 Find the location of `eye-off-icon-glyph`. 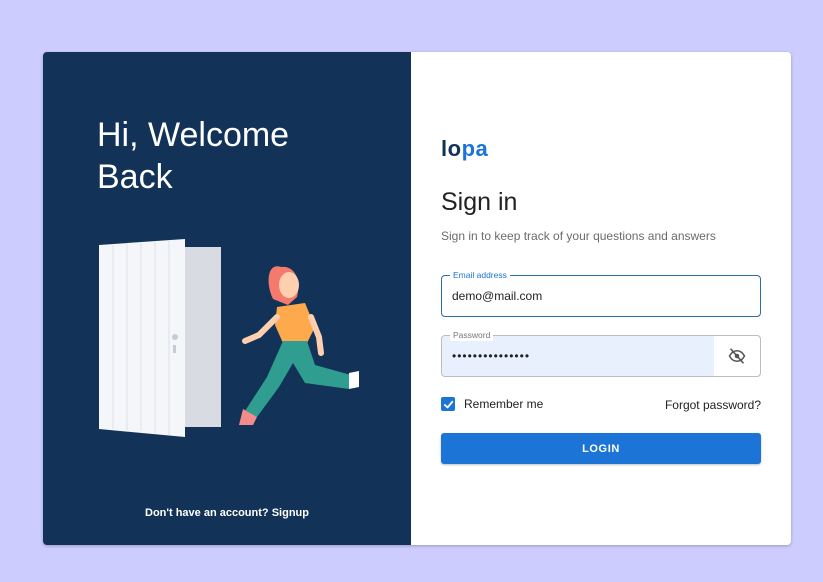

eye-off-icon-glyph is located at coordinates (737, 356).